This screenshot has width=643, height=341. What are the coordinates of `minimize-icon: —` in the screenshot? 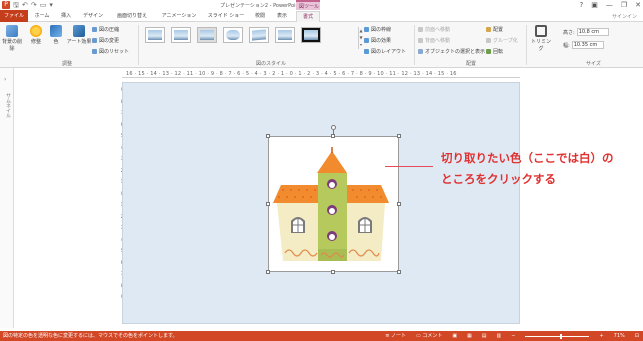 It's located at (609, 5).